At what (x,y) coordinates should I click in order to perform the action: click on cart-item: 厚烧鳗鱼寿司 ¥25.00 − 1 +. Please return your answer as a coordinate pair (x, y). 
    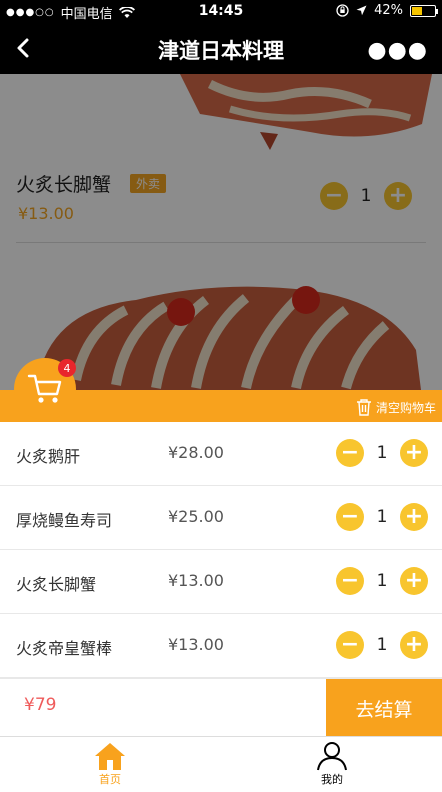
    Looking at the image, I should click on (221, 518).